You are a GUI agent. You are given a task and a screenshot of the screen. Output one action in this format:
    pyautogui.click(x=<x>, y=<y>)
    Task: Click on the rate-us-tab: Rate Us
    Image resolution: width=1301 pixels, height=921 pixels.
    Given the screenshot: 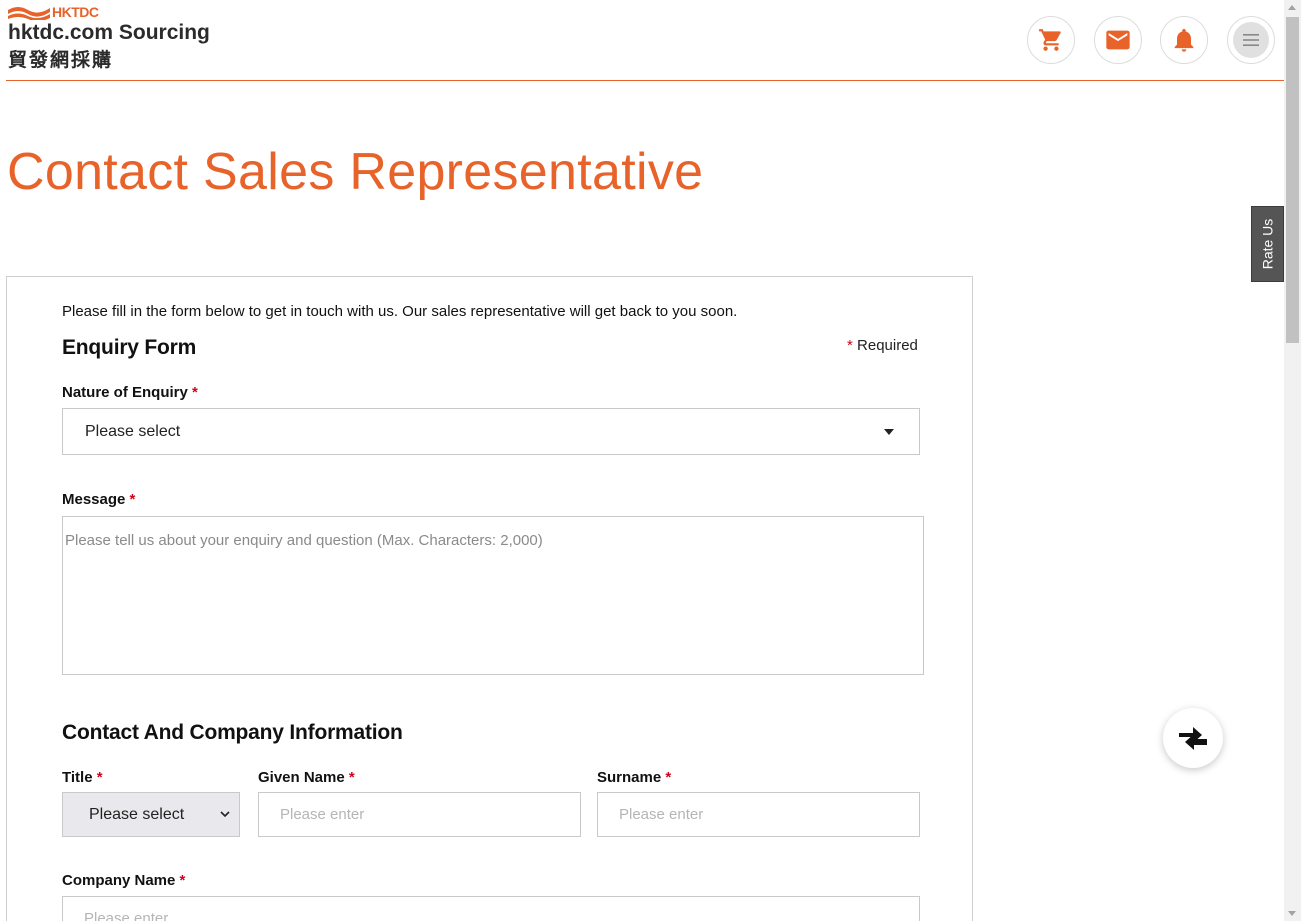 What is the action you would take?
    pyautogui.click(x=1267, y=244)
    